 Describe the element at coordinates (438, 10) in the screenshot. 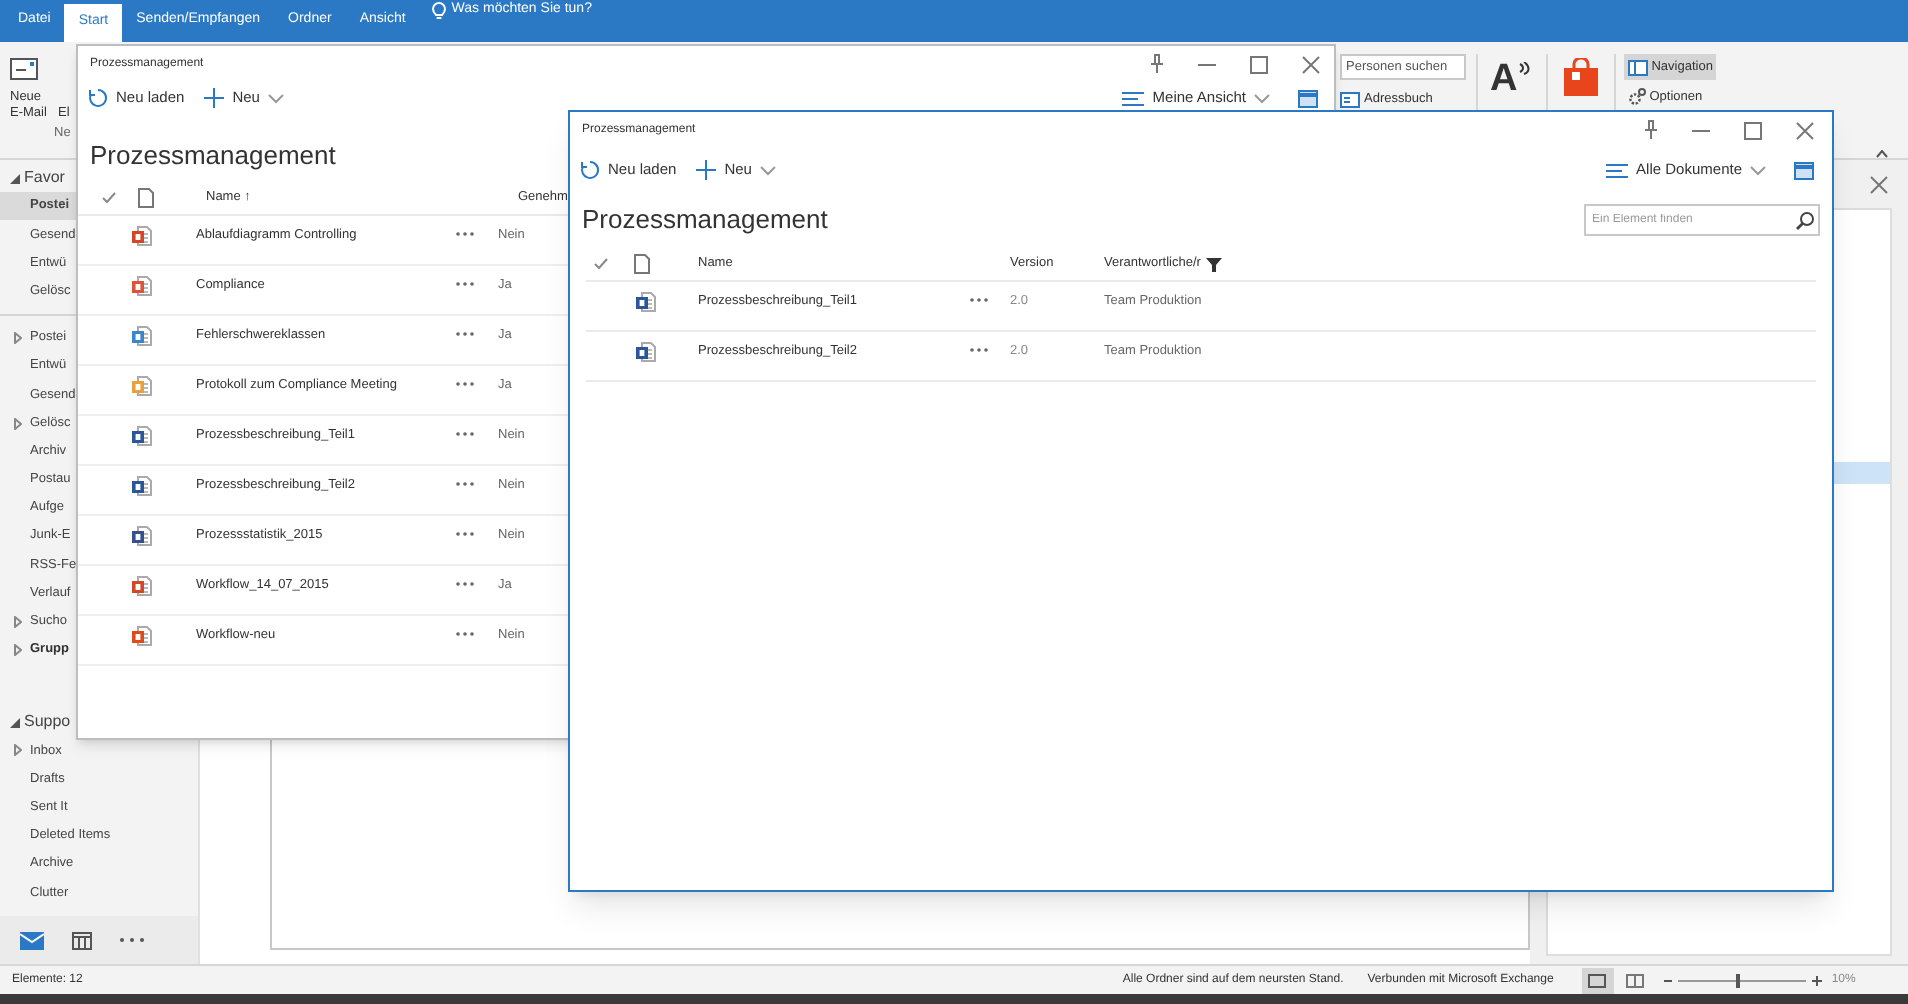

I see `lightbulb-icon` at that location.